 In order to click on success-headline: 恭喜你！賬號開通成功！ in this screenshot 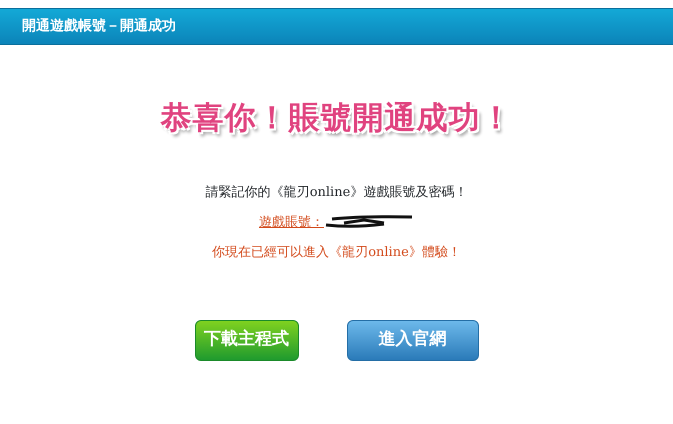, I will do `click(336, 118)`.